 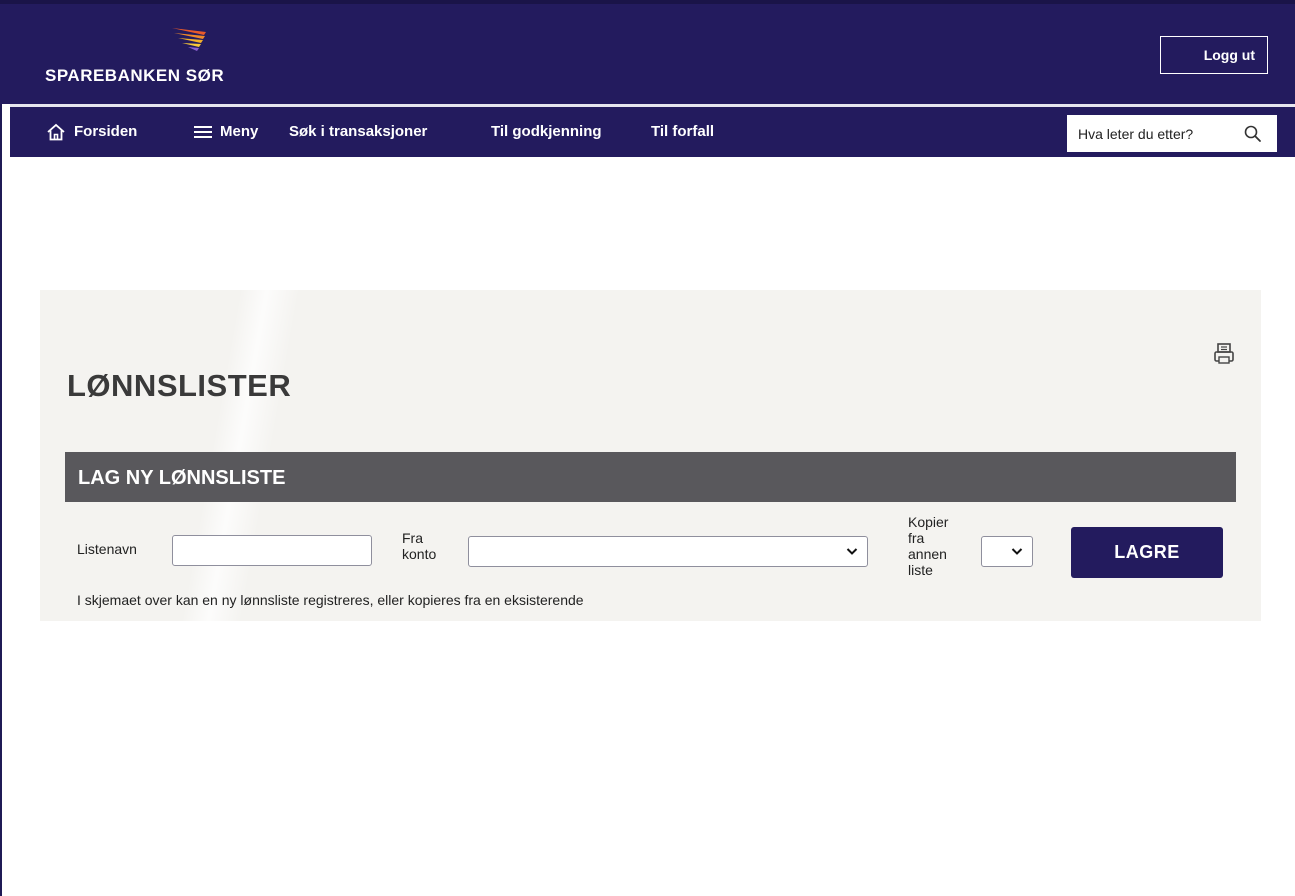 I want to click on copy-list-label-line: fra, so click(x=916, y=538).